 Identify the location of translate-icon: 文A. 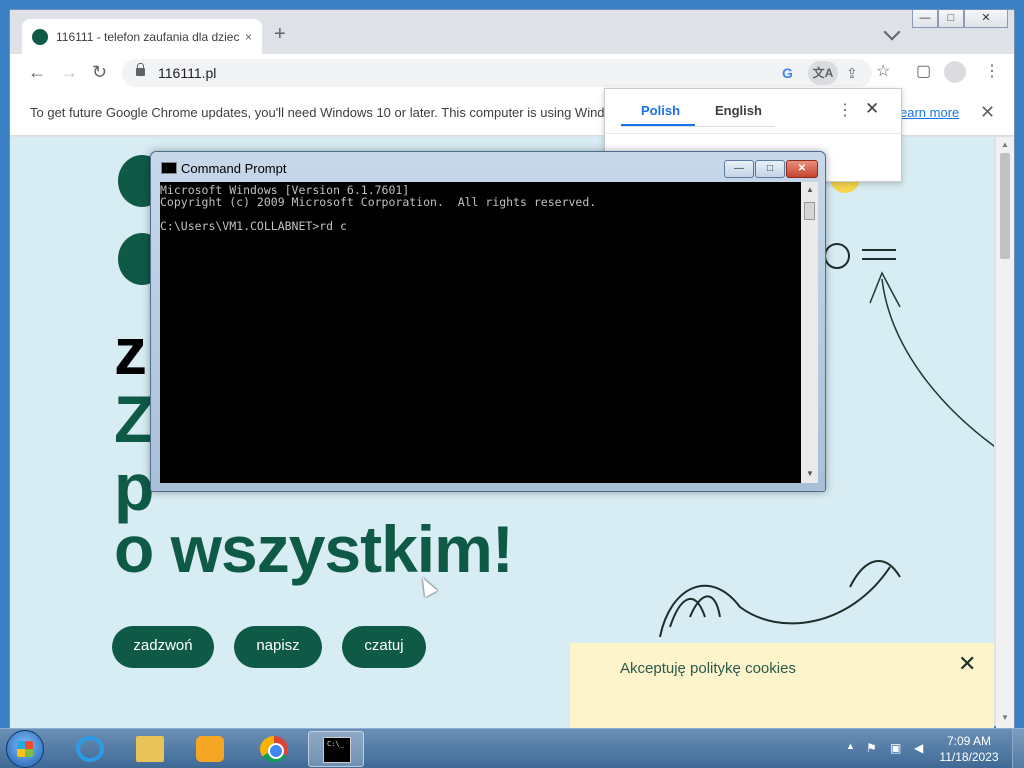
(823, 73).